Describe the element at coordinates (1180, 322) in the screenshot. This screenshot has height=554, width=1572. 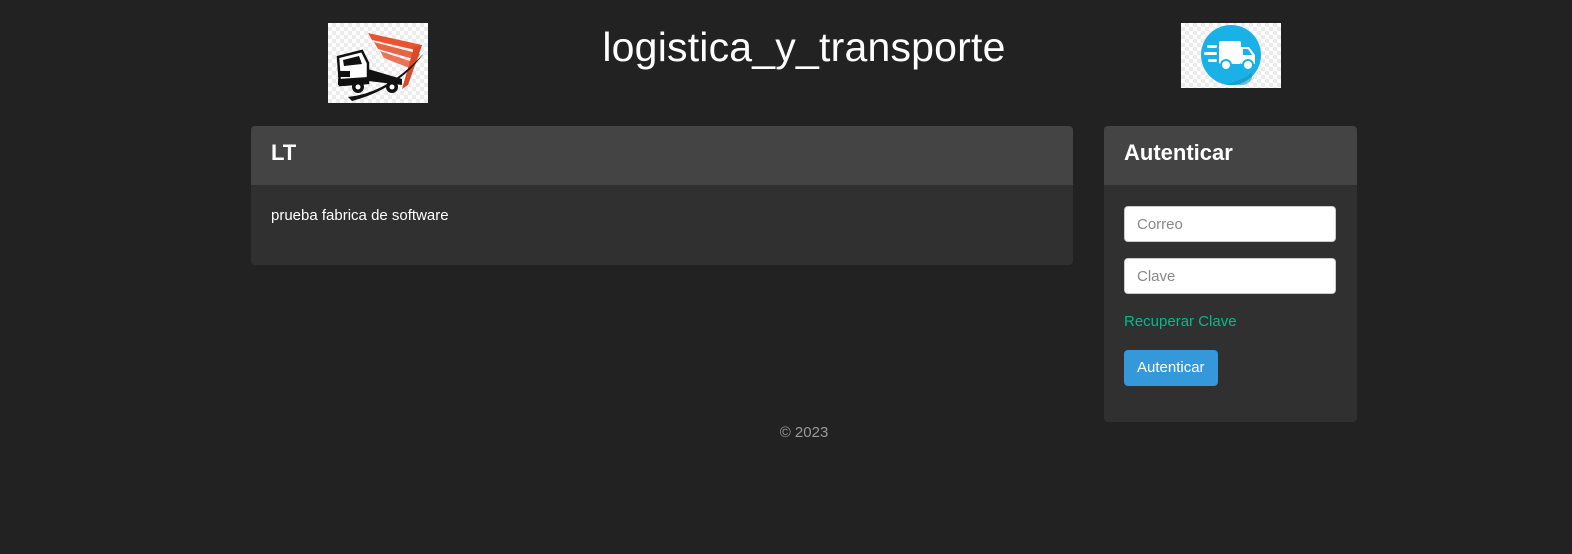
I see `recover-password-link: Recuperar Clave` at that location.